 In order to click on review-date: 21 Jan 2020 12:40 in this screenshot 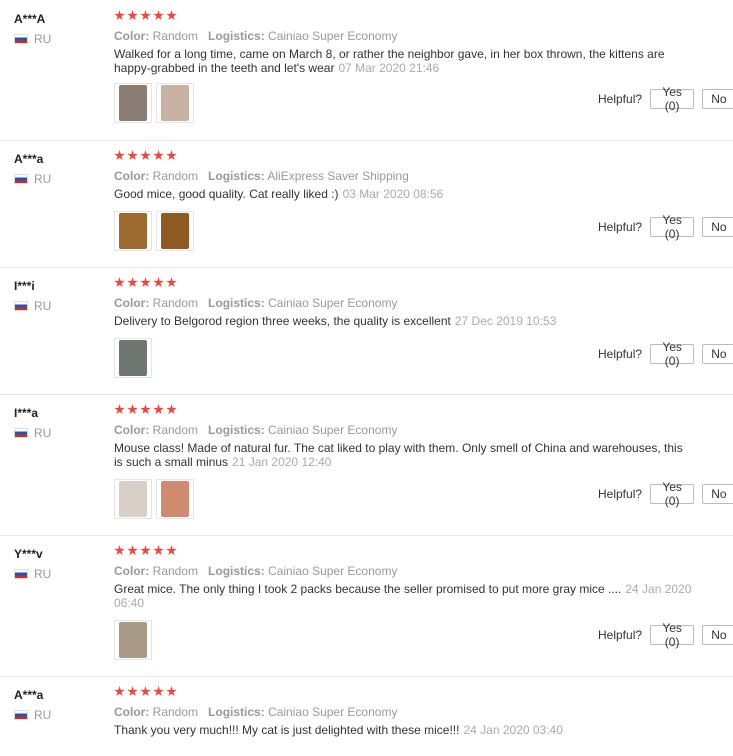, I will do `click(282, 462)`.